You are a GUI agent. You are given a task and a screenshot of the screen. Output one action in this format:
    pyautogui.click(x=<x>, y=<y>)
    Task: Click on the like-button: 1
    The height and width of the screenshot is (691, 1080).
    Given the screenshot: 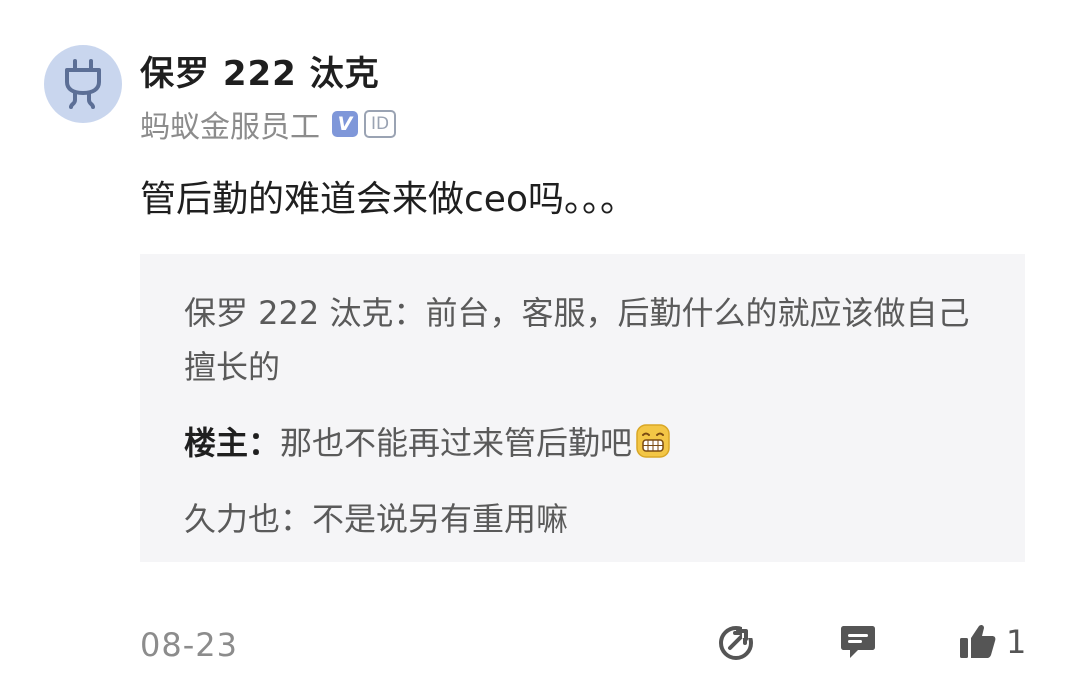 What is the action you would take?
    pyautogui.click(x=992, y=642)
    